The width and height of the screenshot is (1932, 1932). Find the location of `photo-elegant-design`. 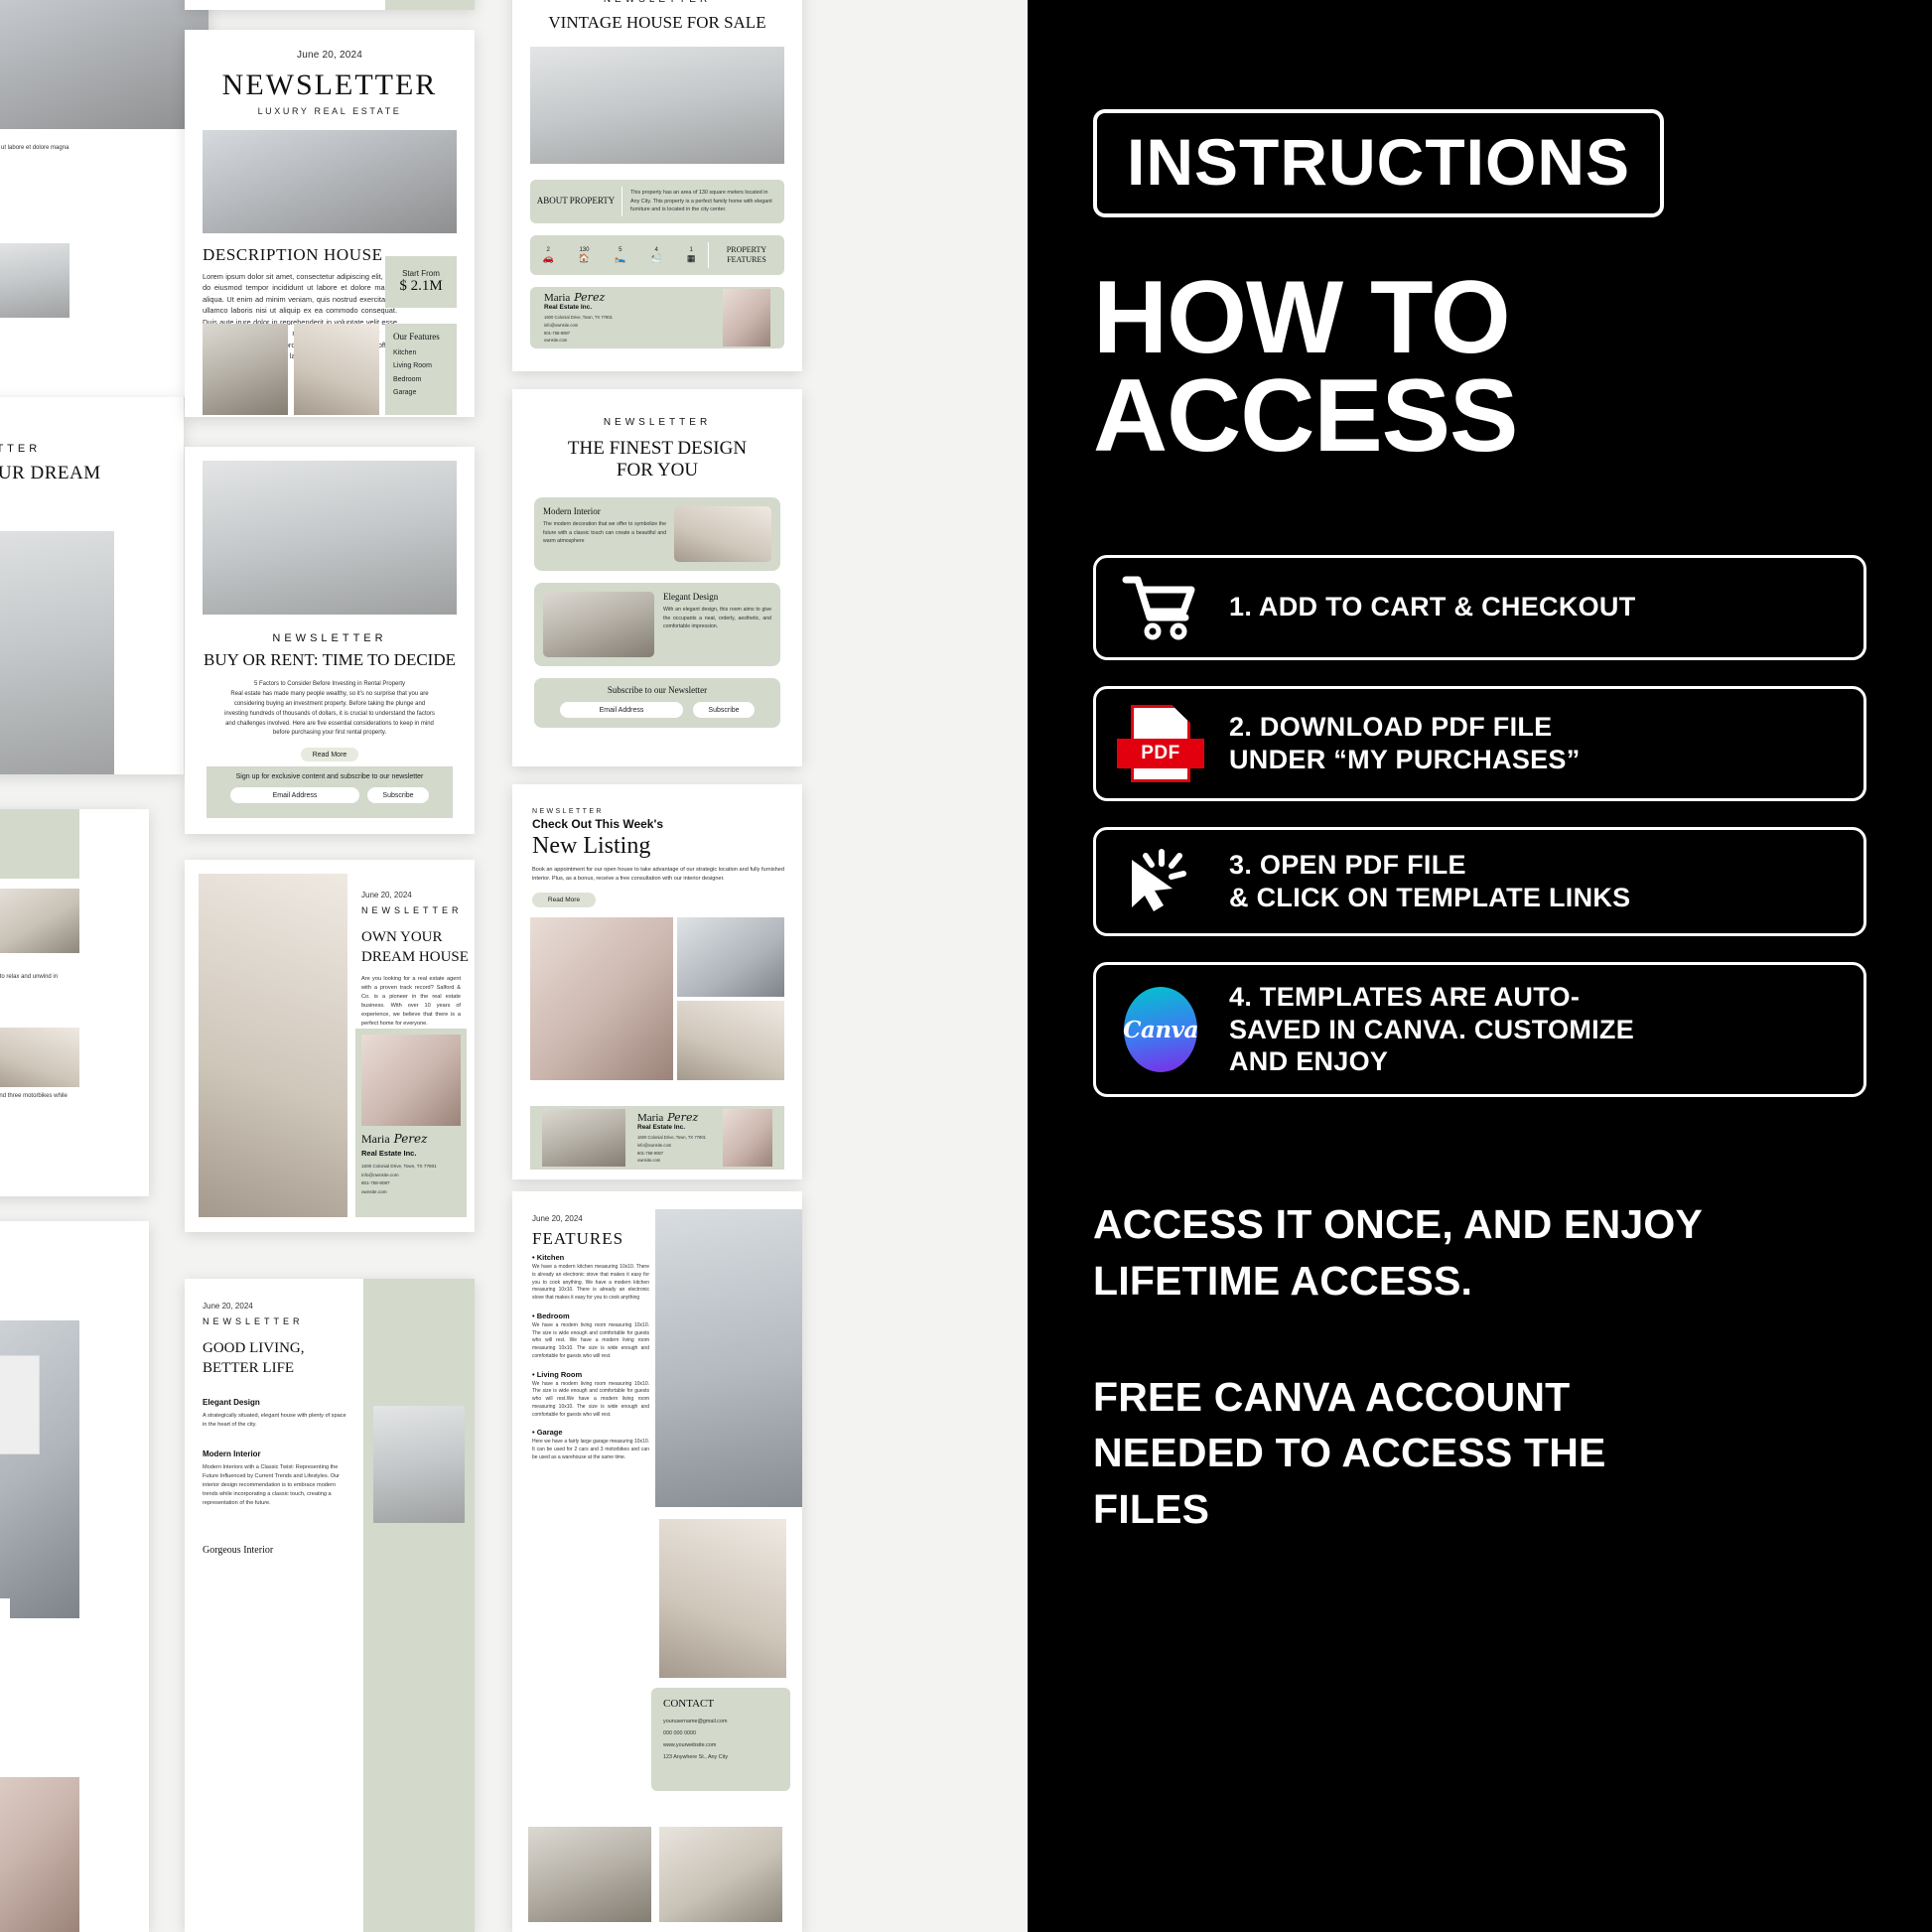

photo-elegant-design is located at coordinates (598, 625).